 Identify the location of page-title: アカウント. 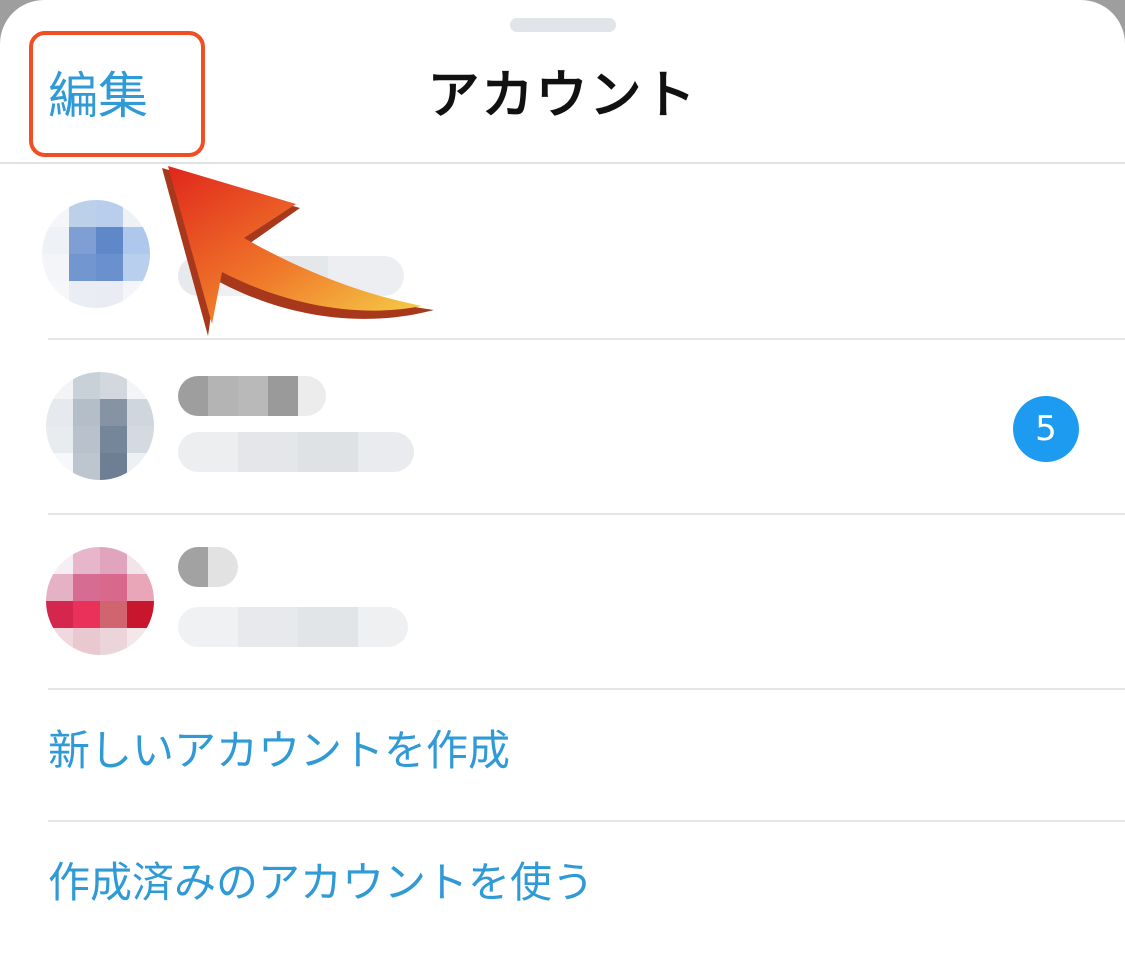
(562, 96).